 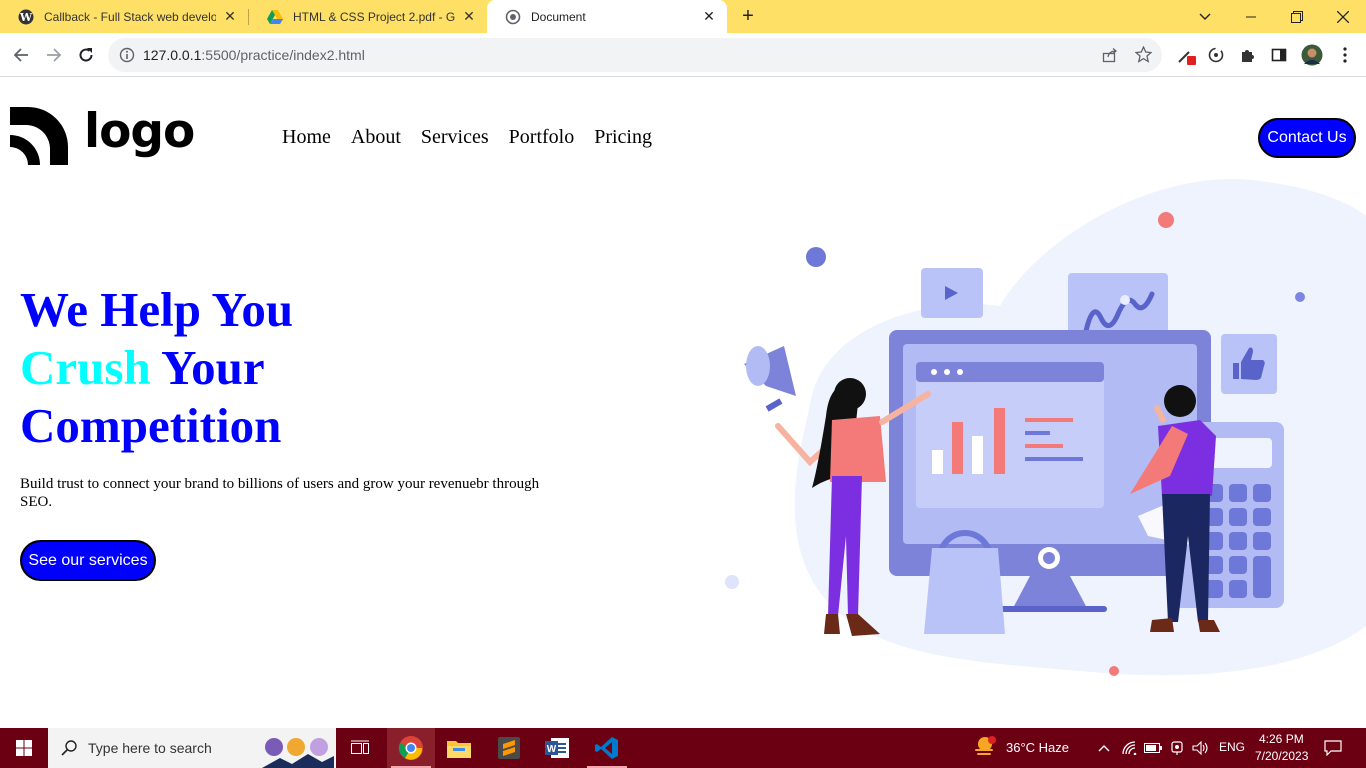 I want to click on reload-button, so click(x=86, y=55).